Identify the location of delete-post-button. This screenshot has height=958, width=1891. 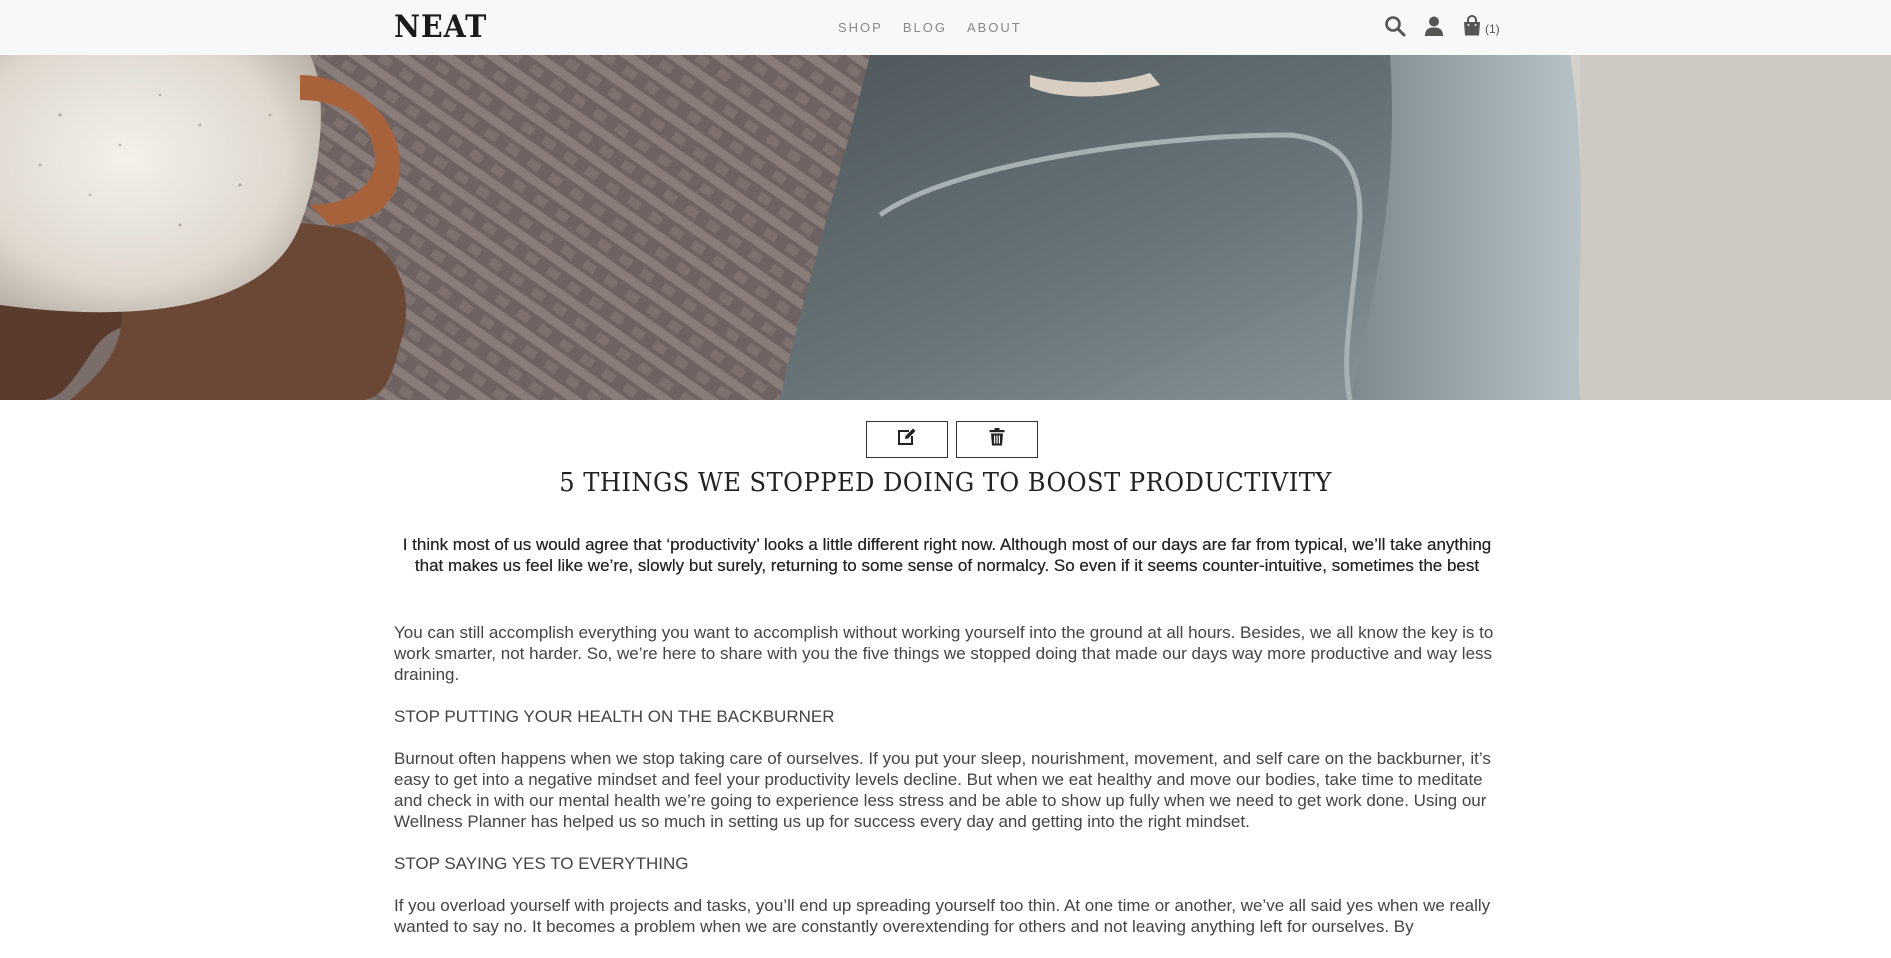
(997, 439).